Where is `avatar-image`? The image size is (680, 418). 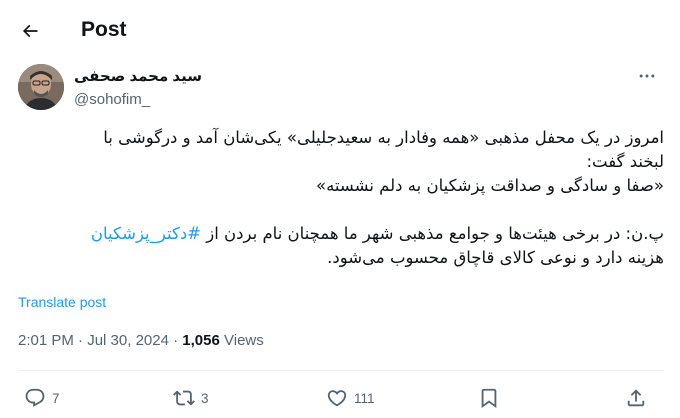 avatar-image is located at coordinates (41, 87).